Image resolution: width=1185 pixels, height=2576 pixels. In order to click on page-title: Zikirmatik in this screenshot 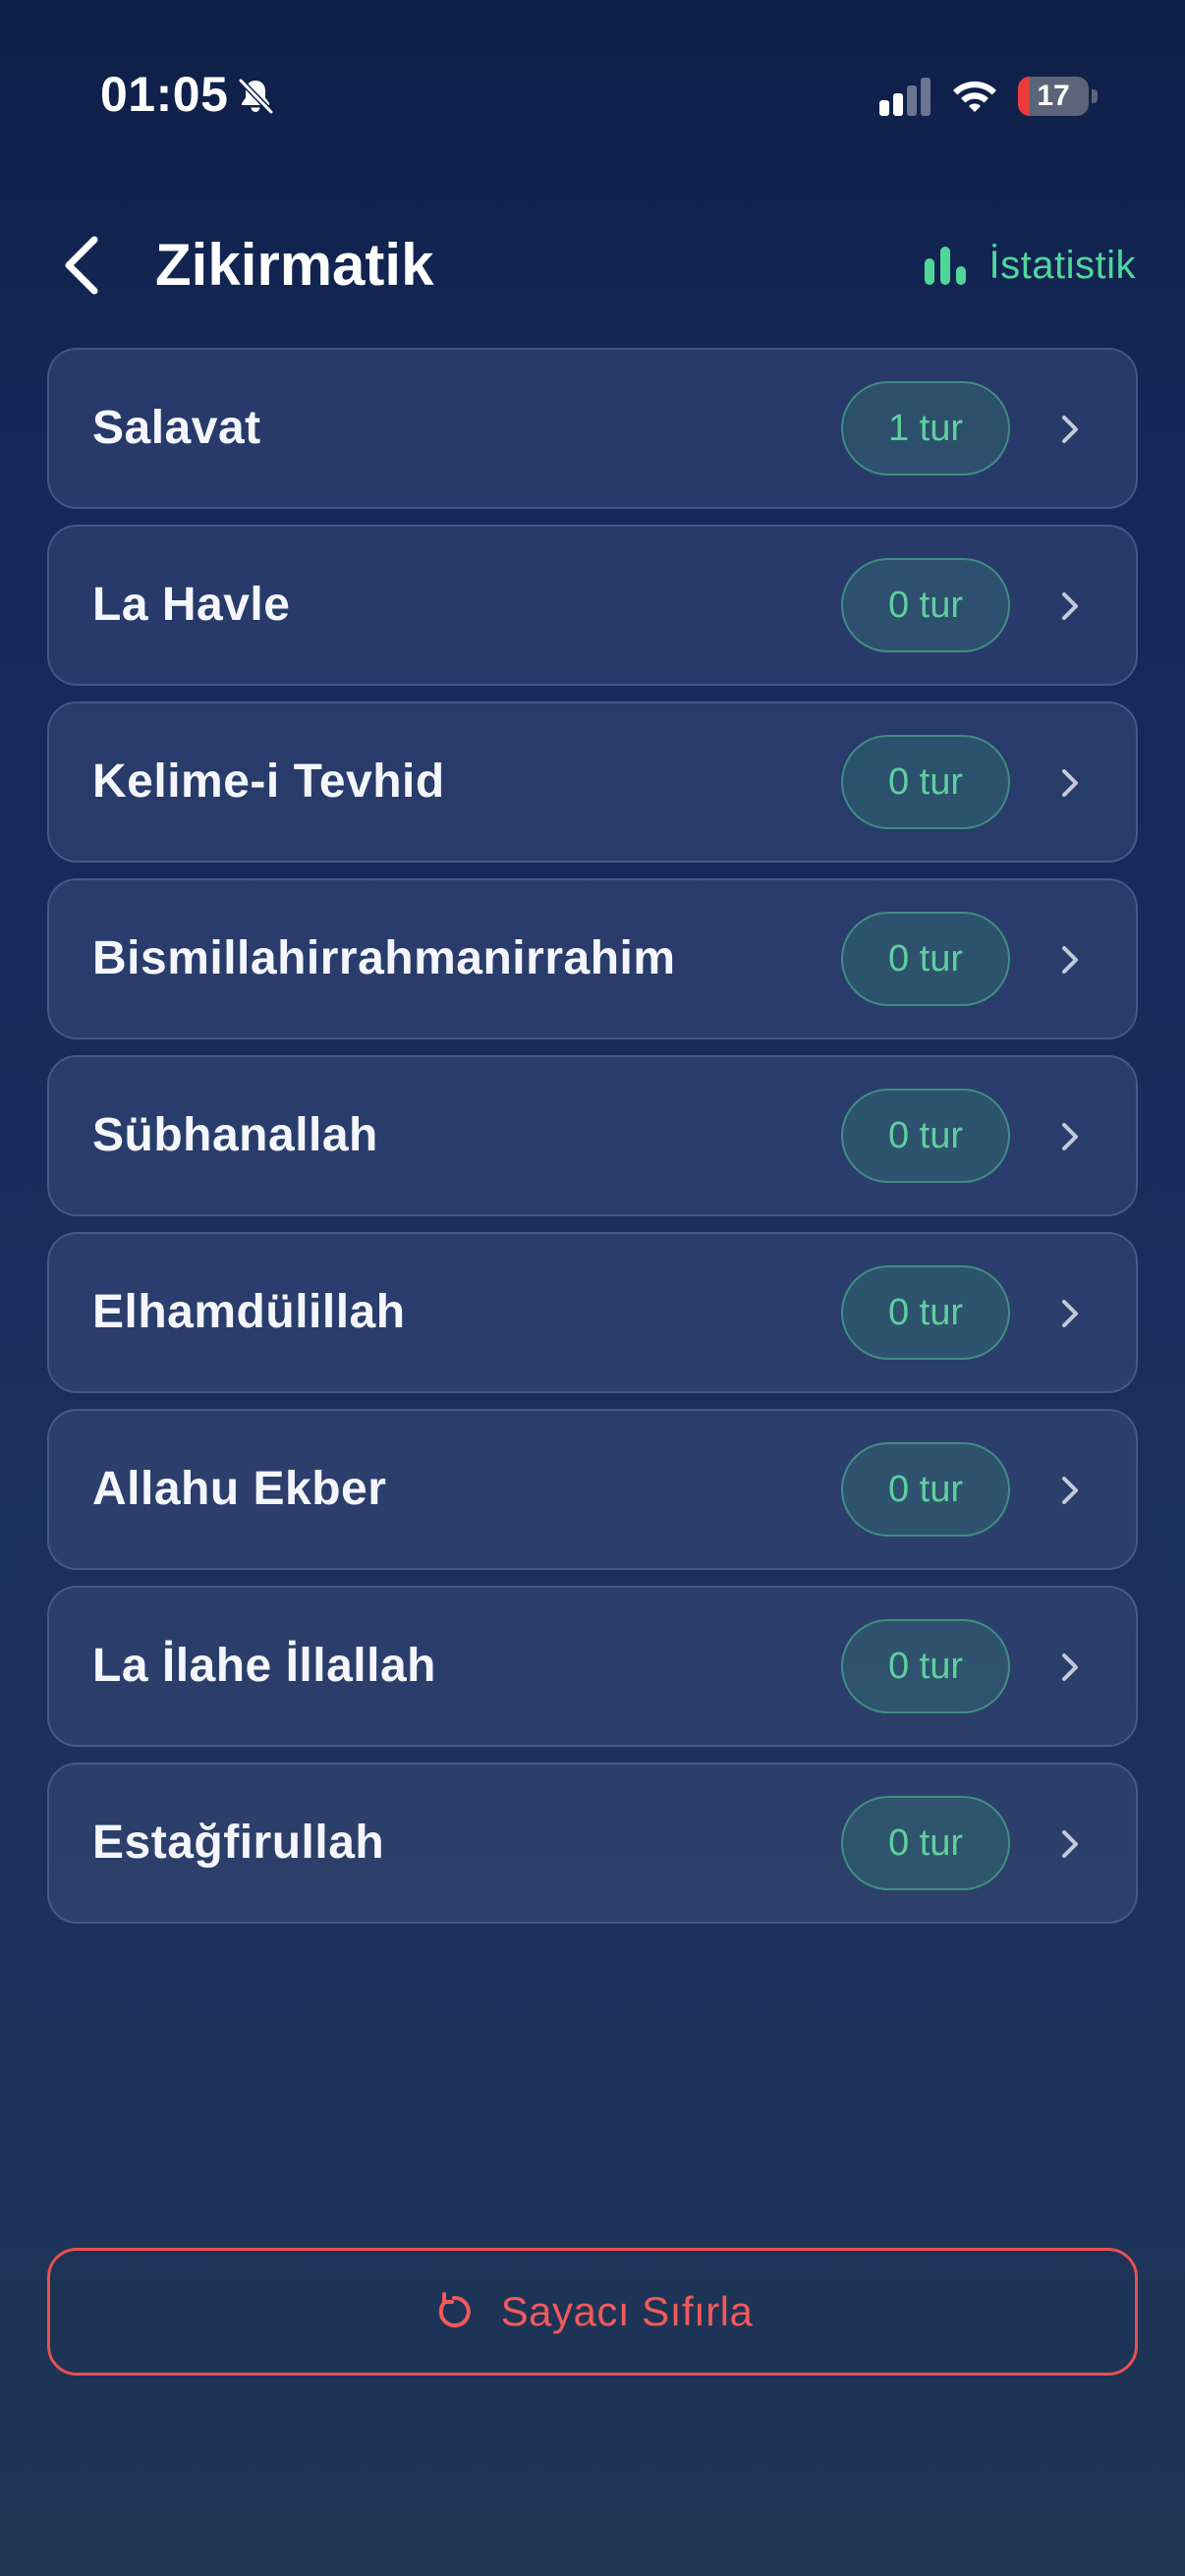, I will do `click(294, 265)`.